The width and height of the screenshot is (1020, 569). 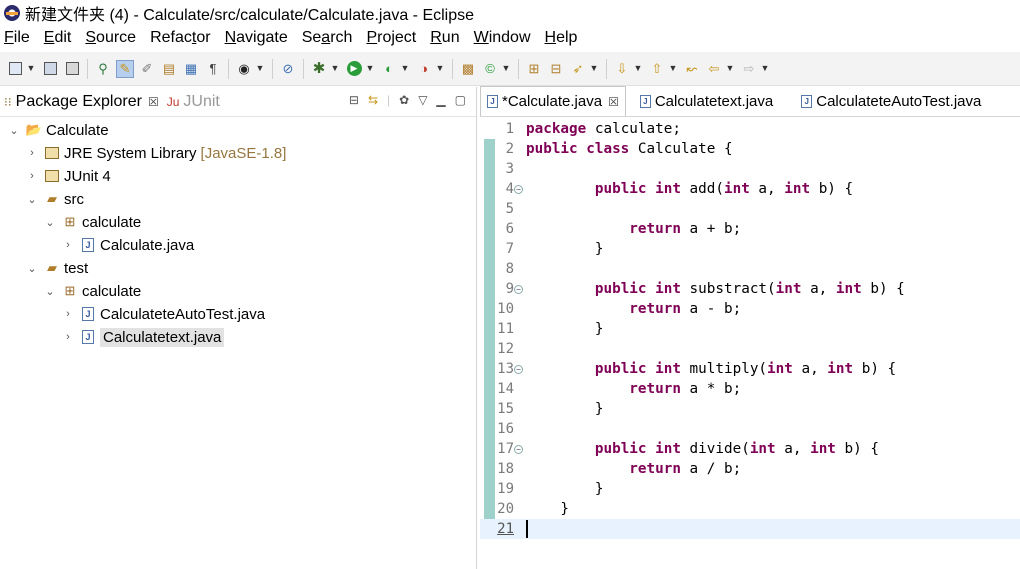 I want to click on code-line: 16, so click(x=750, y=429).